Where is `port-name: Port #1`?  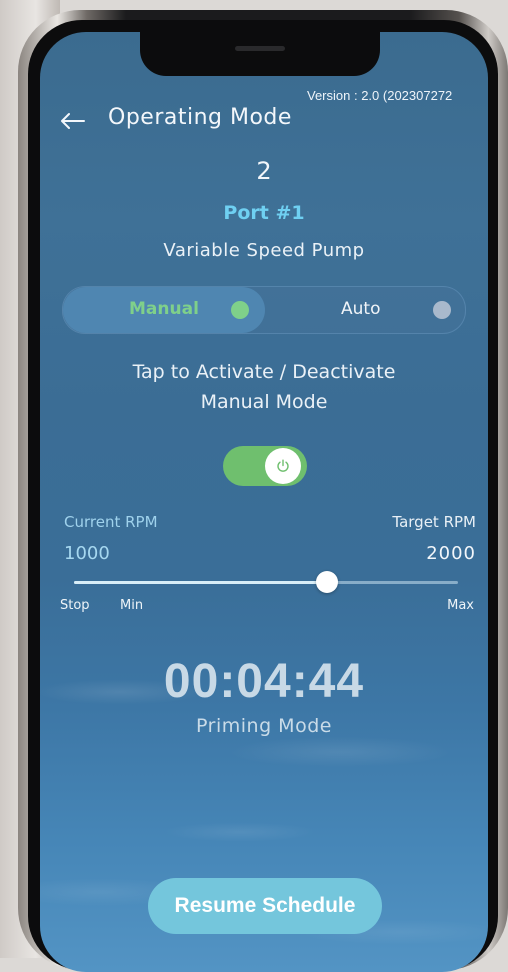
port-name: Port #1 is located at coordinates (264, 213).